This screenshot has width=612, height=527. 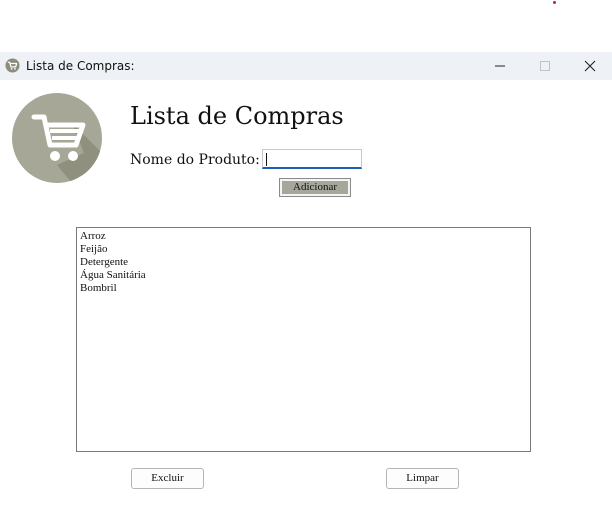 I want to click on maximize-icon, so click(x=545, y=66).